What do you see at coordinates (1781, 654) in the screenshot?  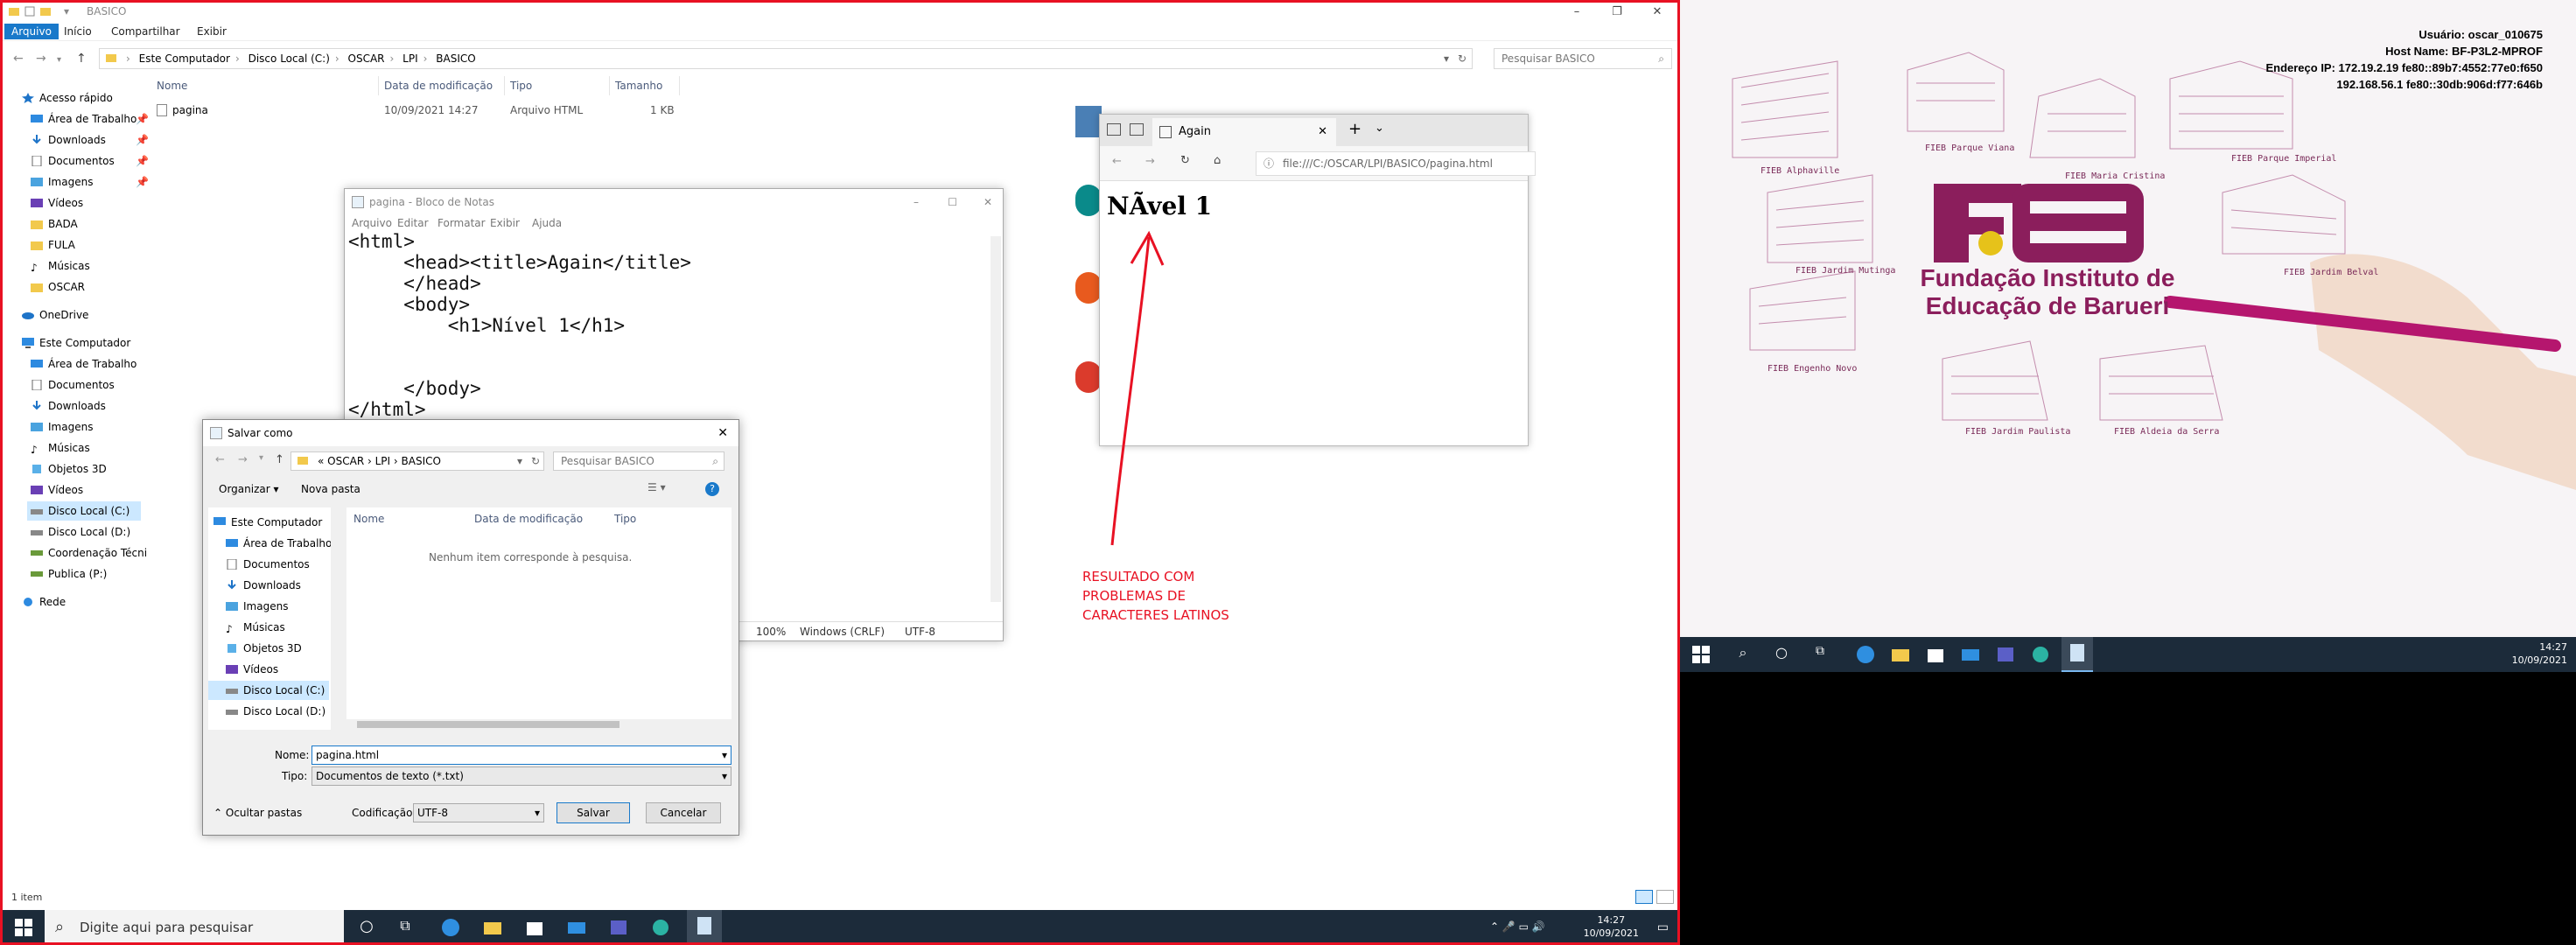 I see `cortana-icon: ○` at bounding box center [1781, 654].